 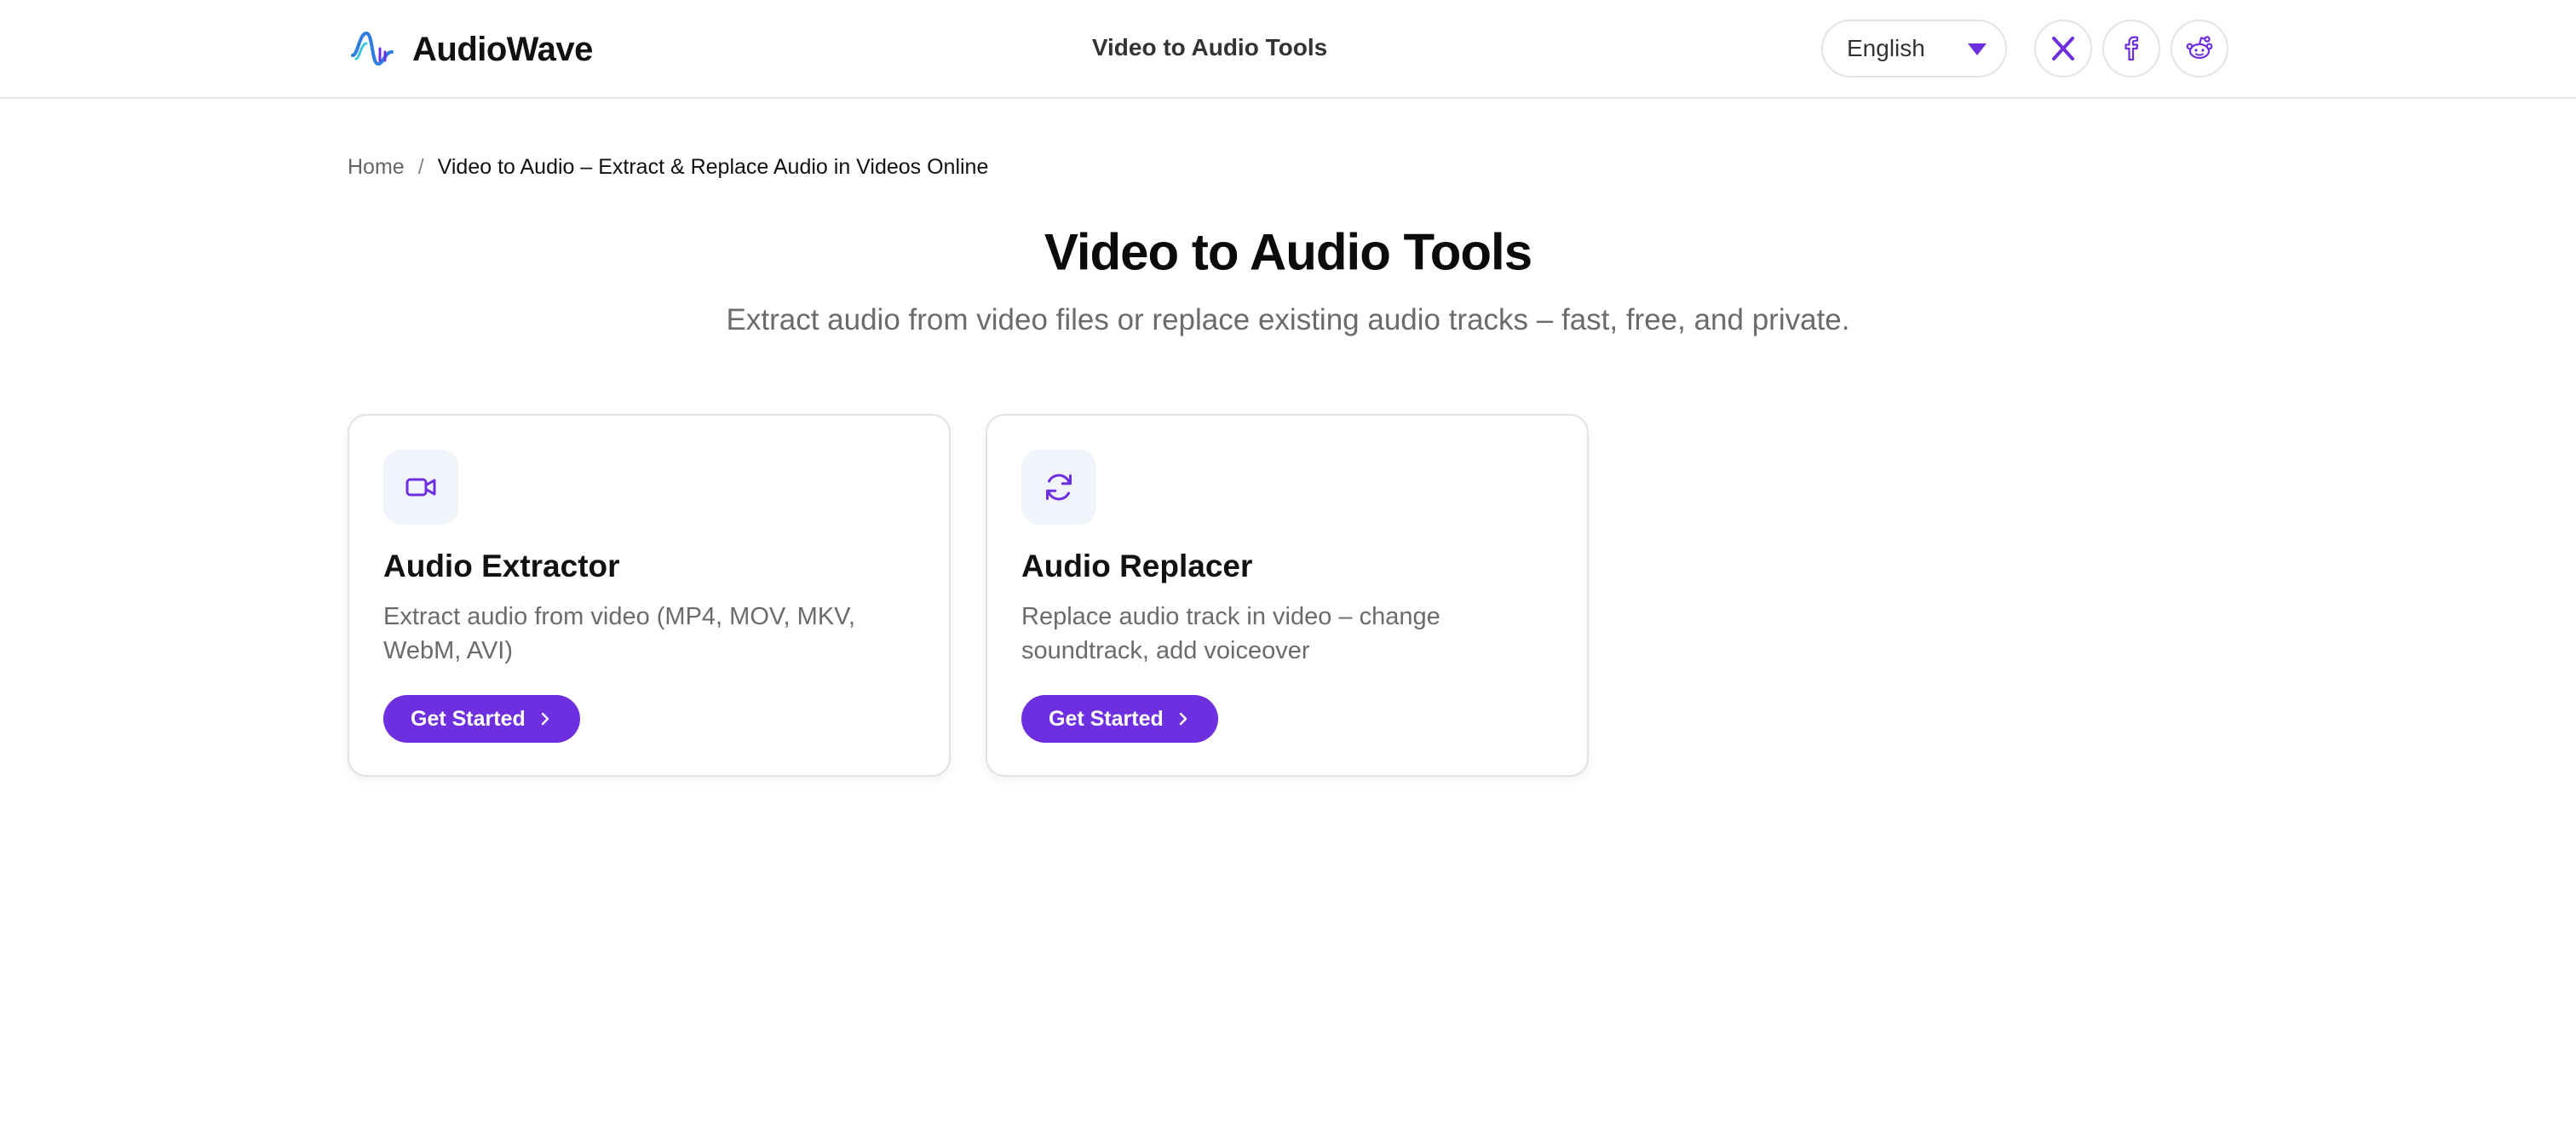 I want to click on language-selected-value: English, so click(x=1886, y=48).